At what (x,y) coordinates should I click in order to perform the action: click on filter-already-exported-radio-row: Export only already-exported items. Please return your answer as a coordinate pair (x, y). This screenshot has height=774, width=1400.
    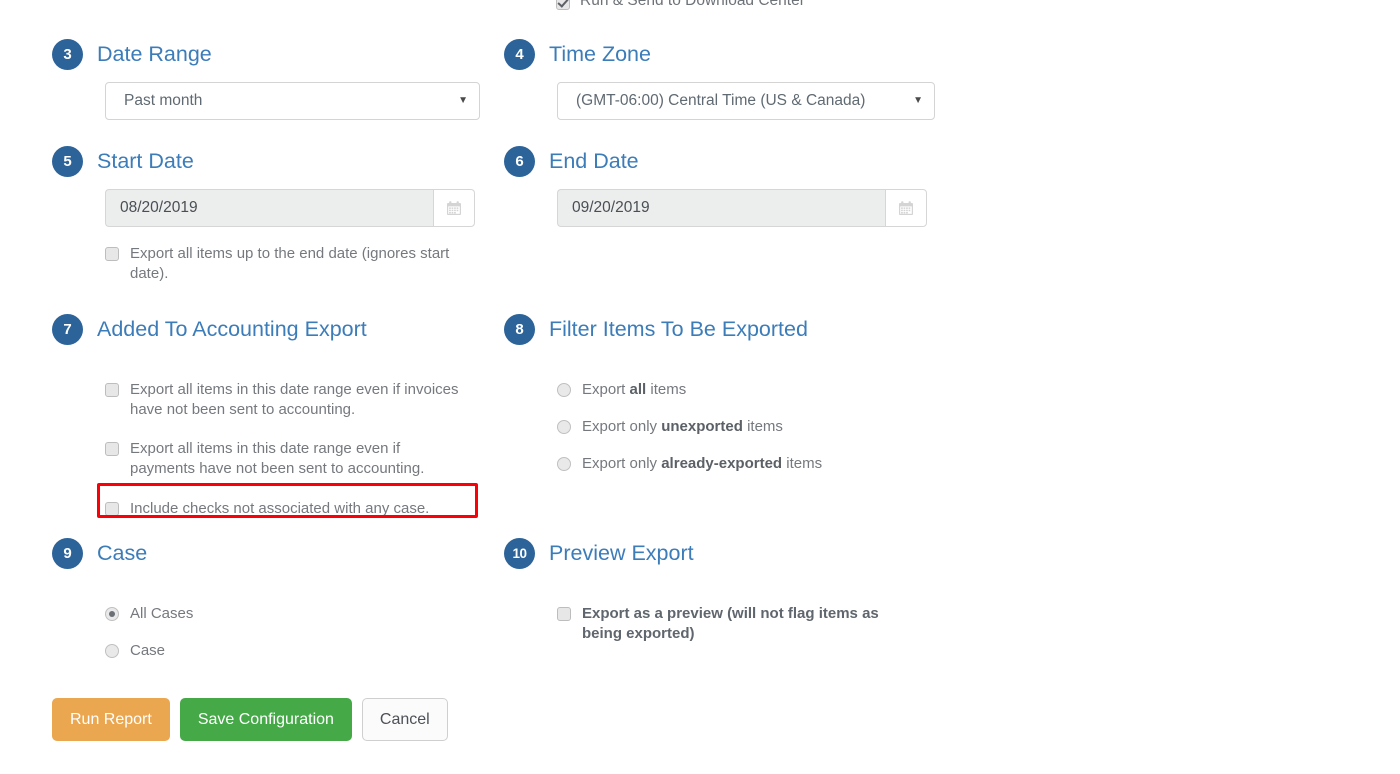
    Looking at the image, I should click on (729, 464).